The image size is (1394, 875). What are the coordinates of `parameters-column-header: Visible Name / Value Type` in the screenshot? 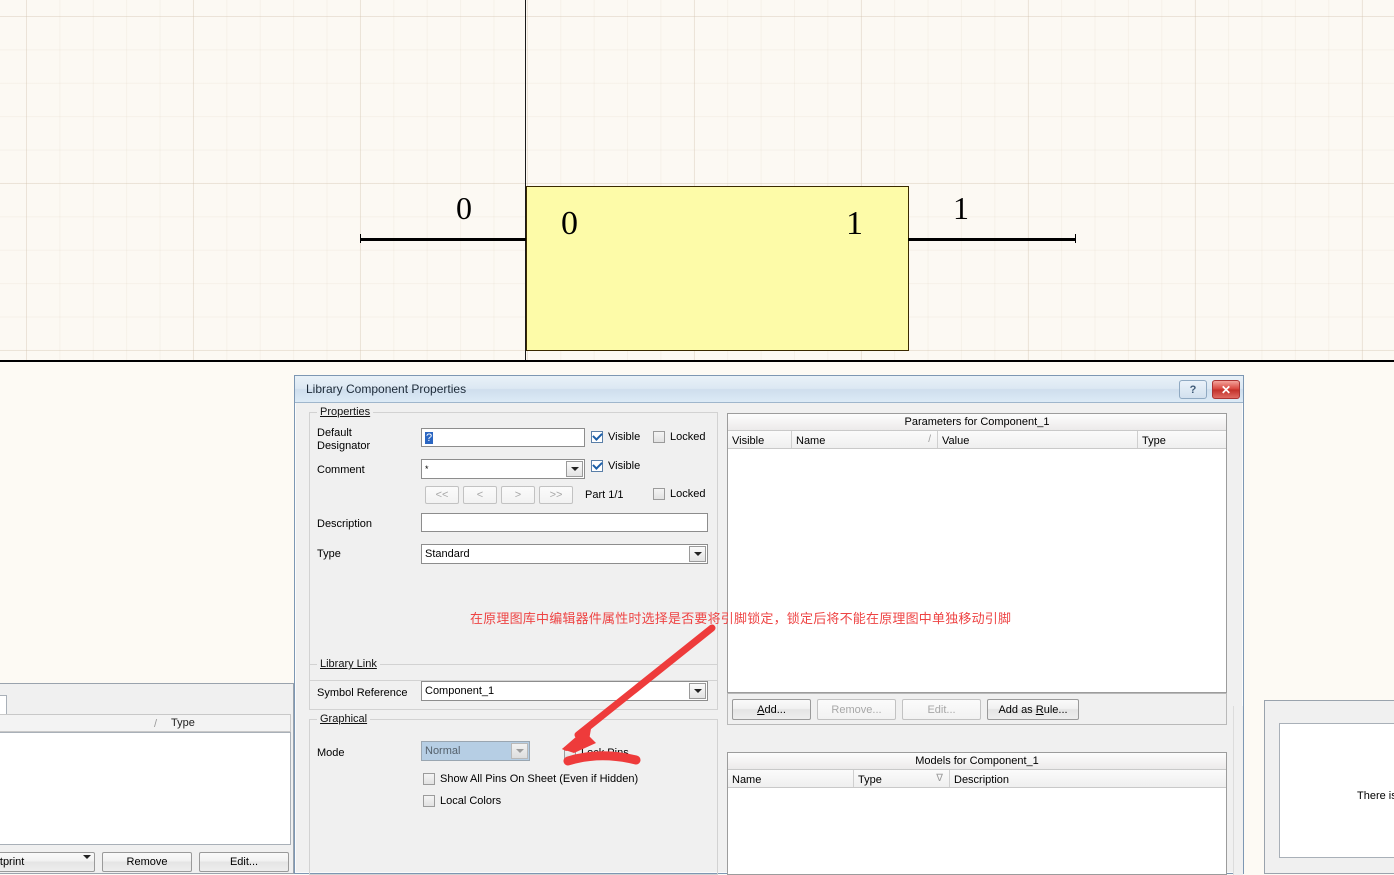 It's located at (977, 440).